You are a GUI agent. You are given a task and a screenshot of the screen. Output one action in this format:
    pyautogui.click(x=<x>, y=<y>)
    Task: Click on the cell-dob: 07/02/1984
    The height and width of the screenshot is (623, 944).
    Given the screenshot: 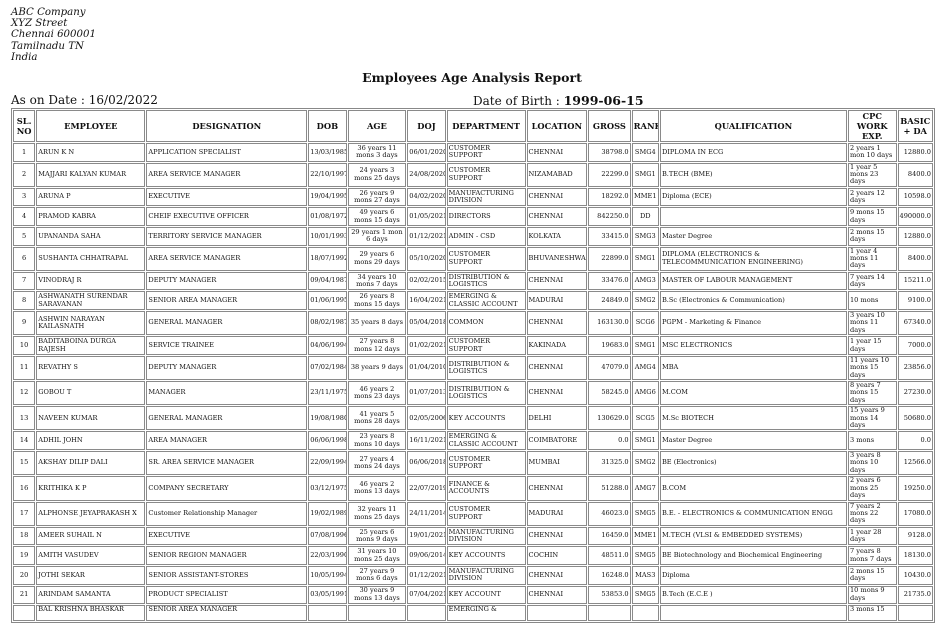 What is the action you would take?
    pyautogui.click(x=327, y=368)
    